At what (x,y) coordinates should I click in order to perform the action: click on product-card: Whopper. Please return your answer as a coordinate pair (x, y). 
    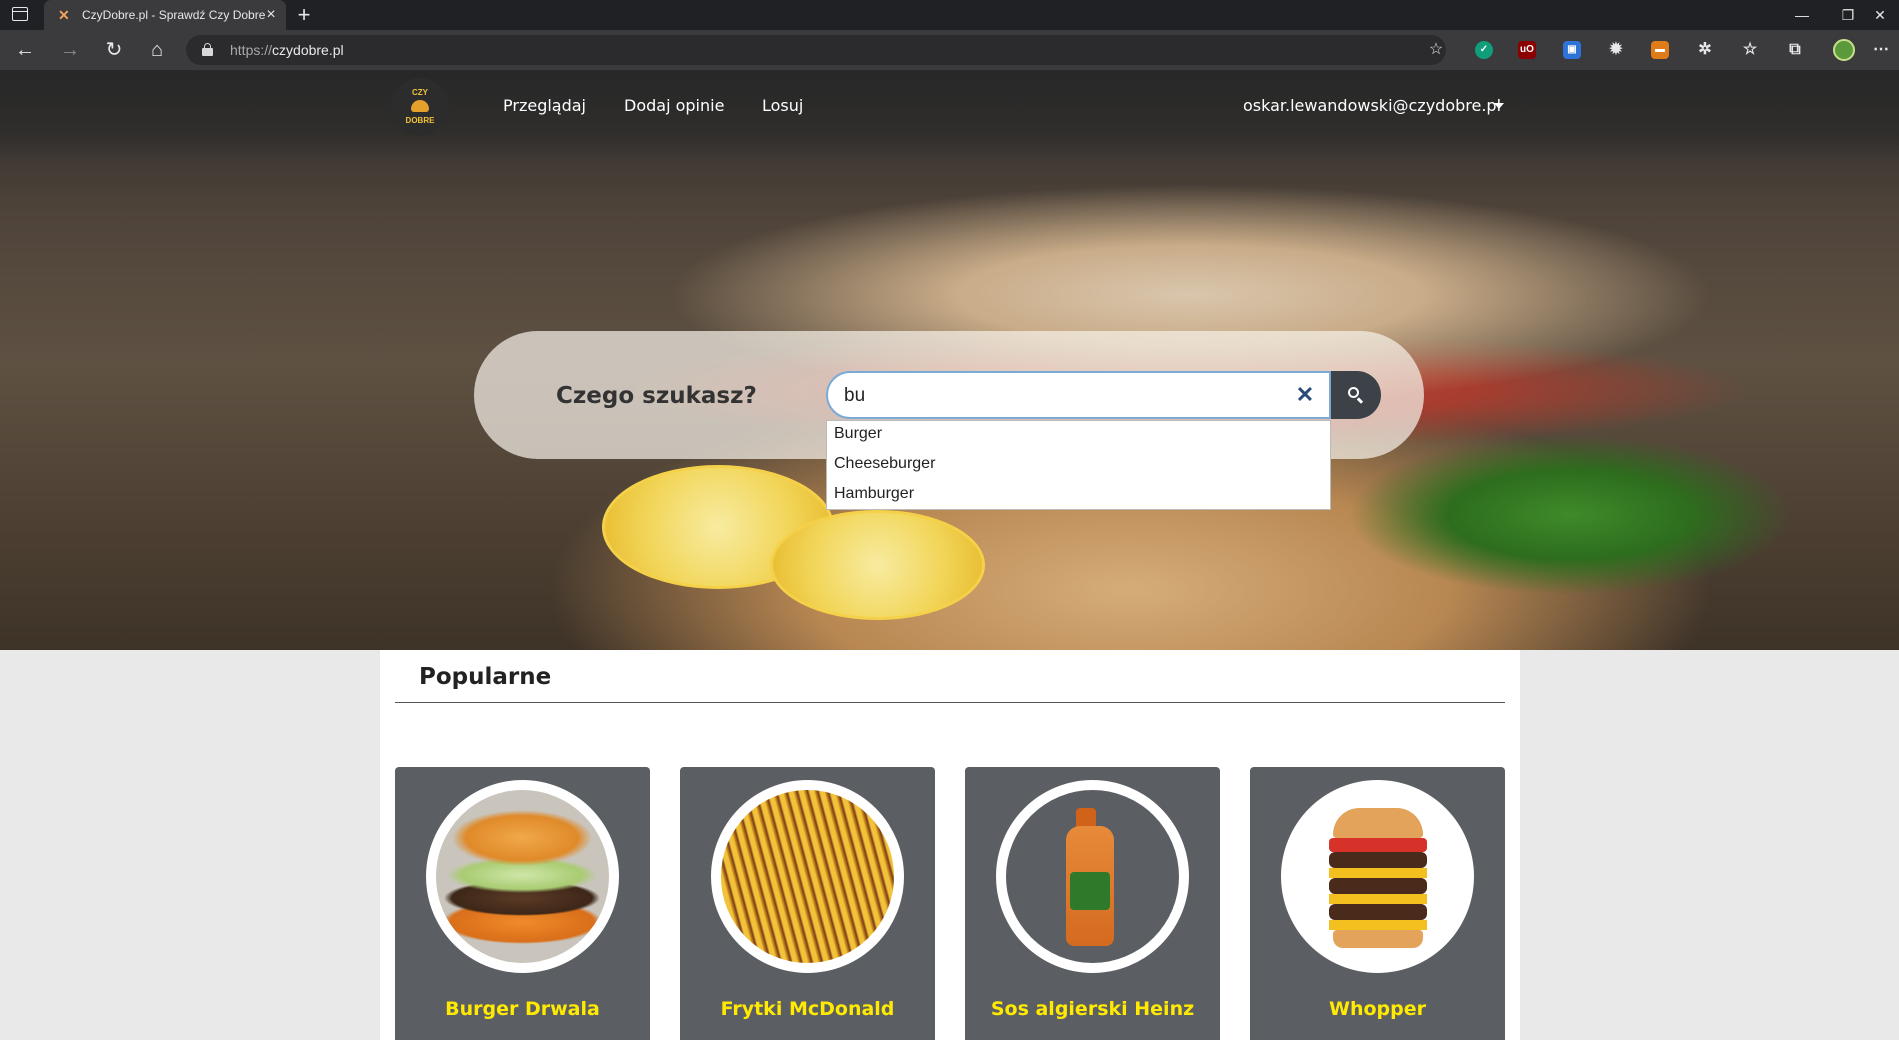
    Looking at the image, I should click on (1377, 903).